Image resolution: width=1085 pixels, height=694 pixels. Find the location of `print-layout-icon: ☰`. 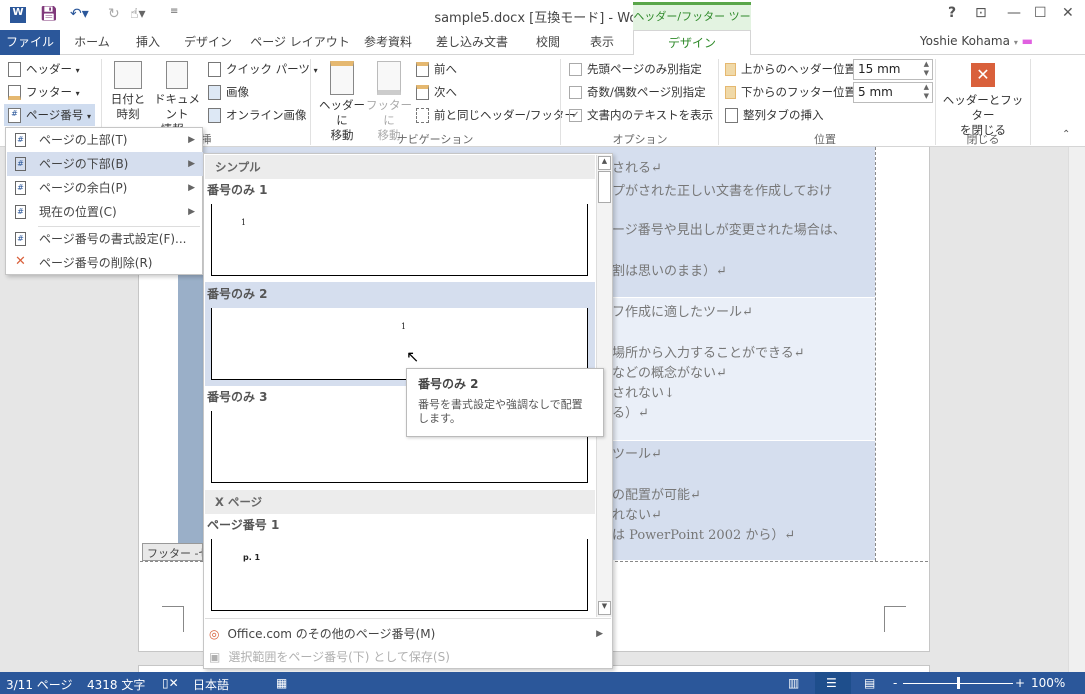

print-layout-icon: ☰ is located at coordinates (831, 683).